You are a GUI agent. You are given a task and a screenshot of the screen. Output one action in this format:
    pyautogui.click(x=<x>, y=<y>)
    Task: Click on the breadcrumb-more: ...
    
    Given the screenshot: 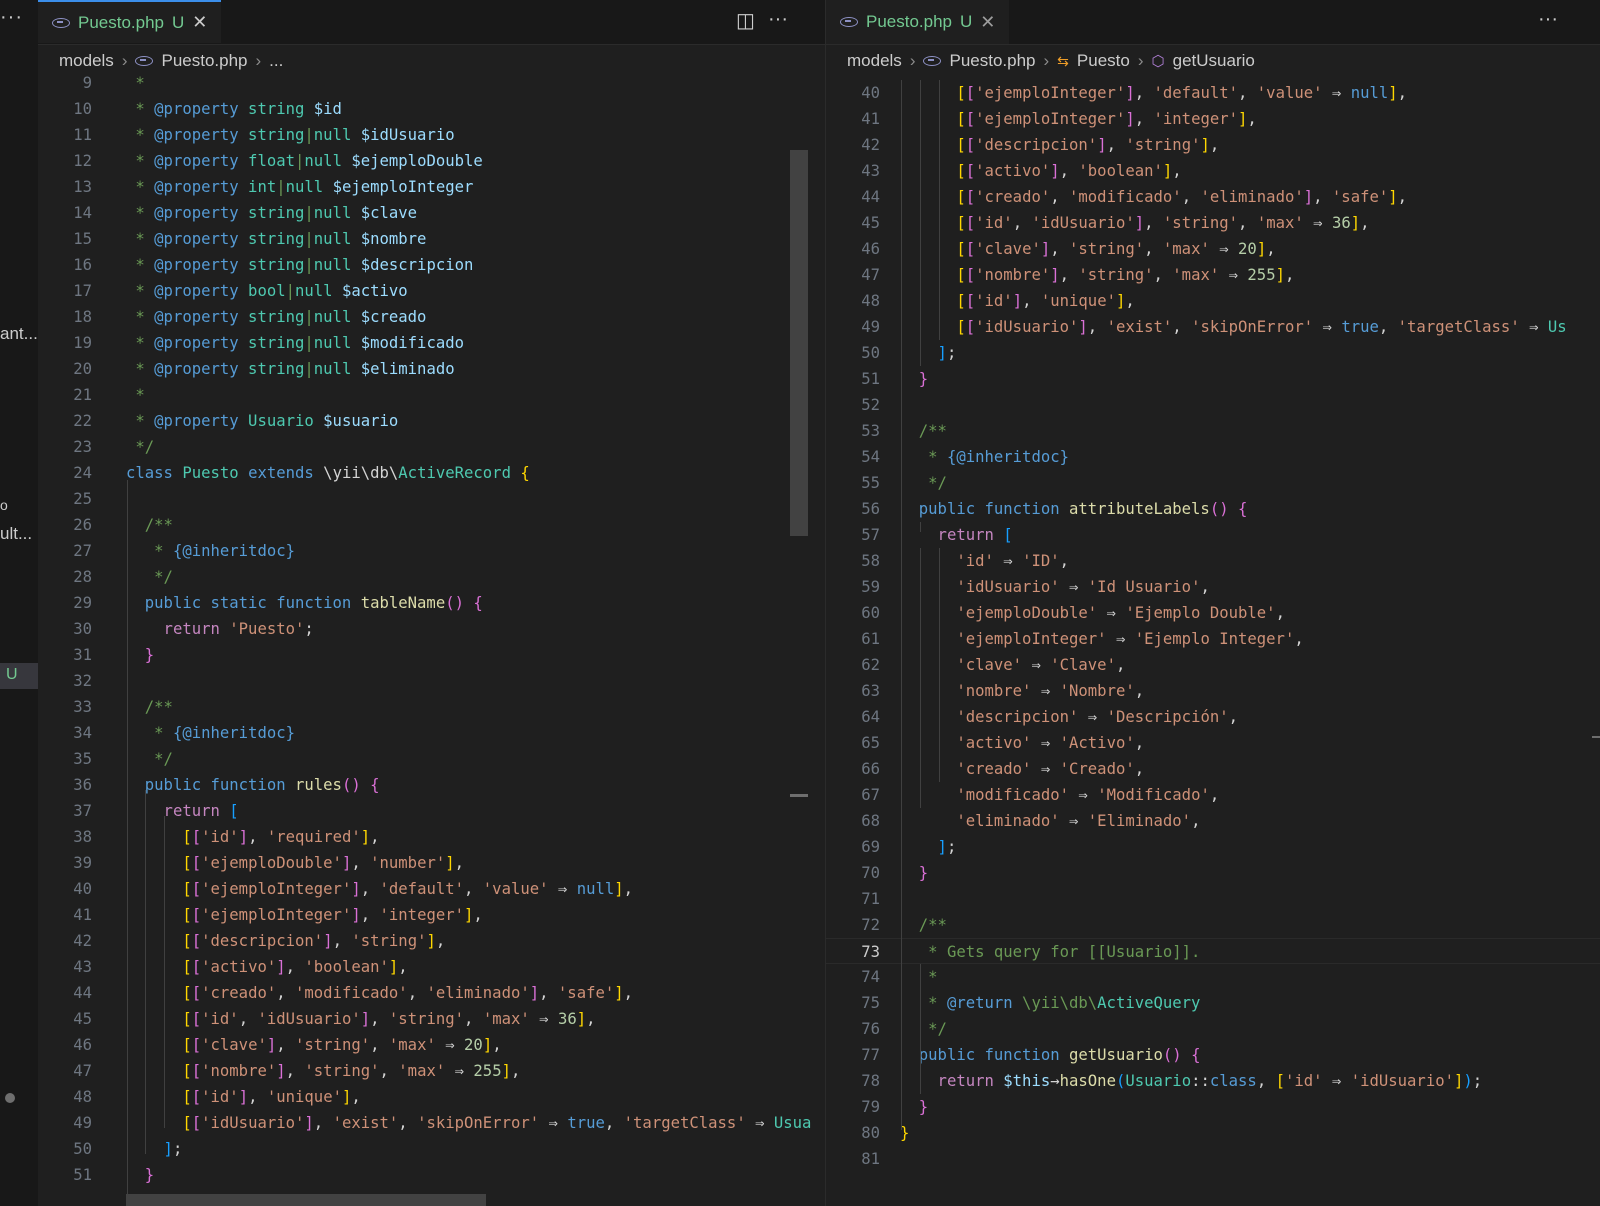 What is the action you would take?
    pyautogui.click(x=276, y=61)
    